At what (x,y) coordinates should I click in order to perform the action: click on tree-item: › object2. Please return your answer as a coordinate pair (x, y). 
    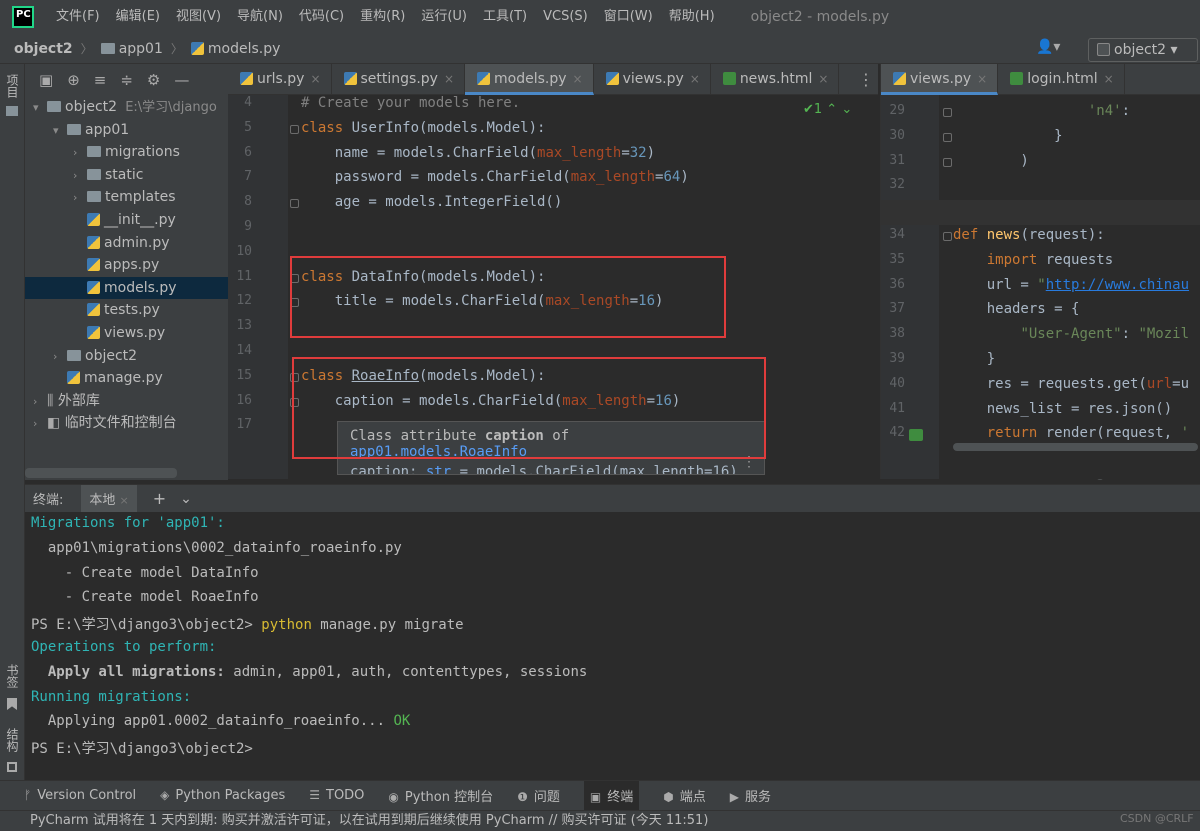
    Looking at the image, I should click on (126, 356).